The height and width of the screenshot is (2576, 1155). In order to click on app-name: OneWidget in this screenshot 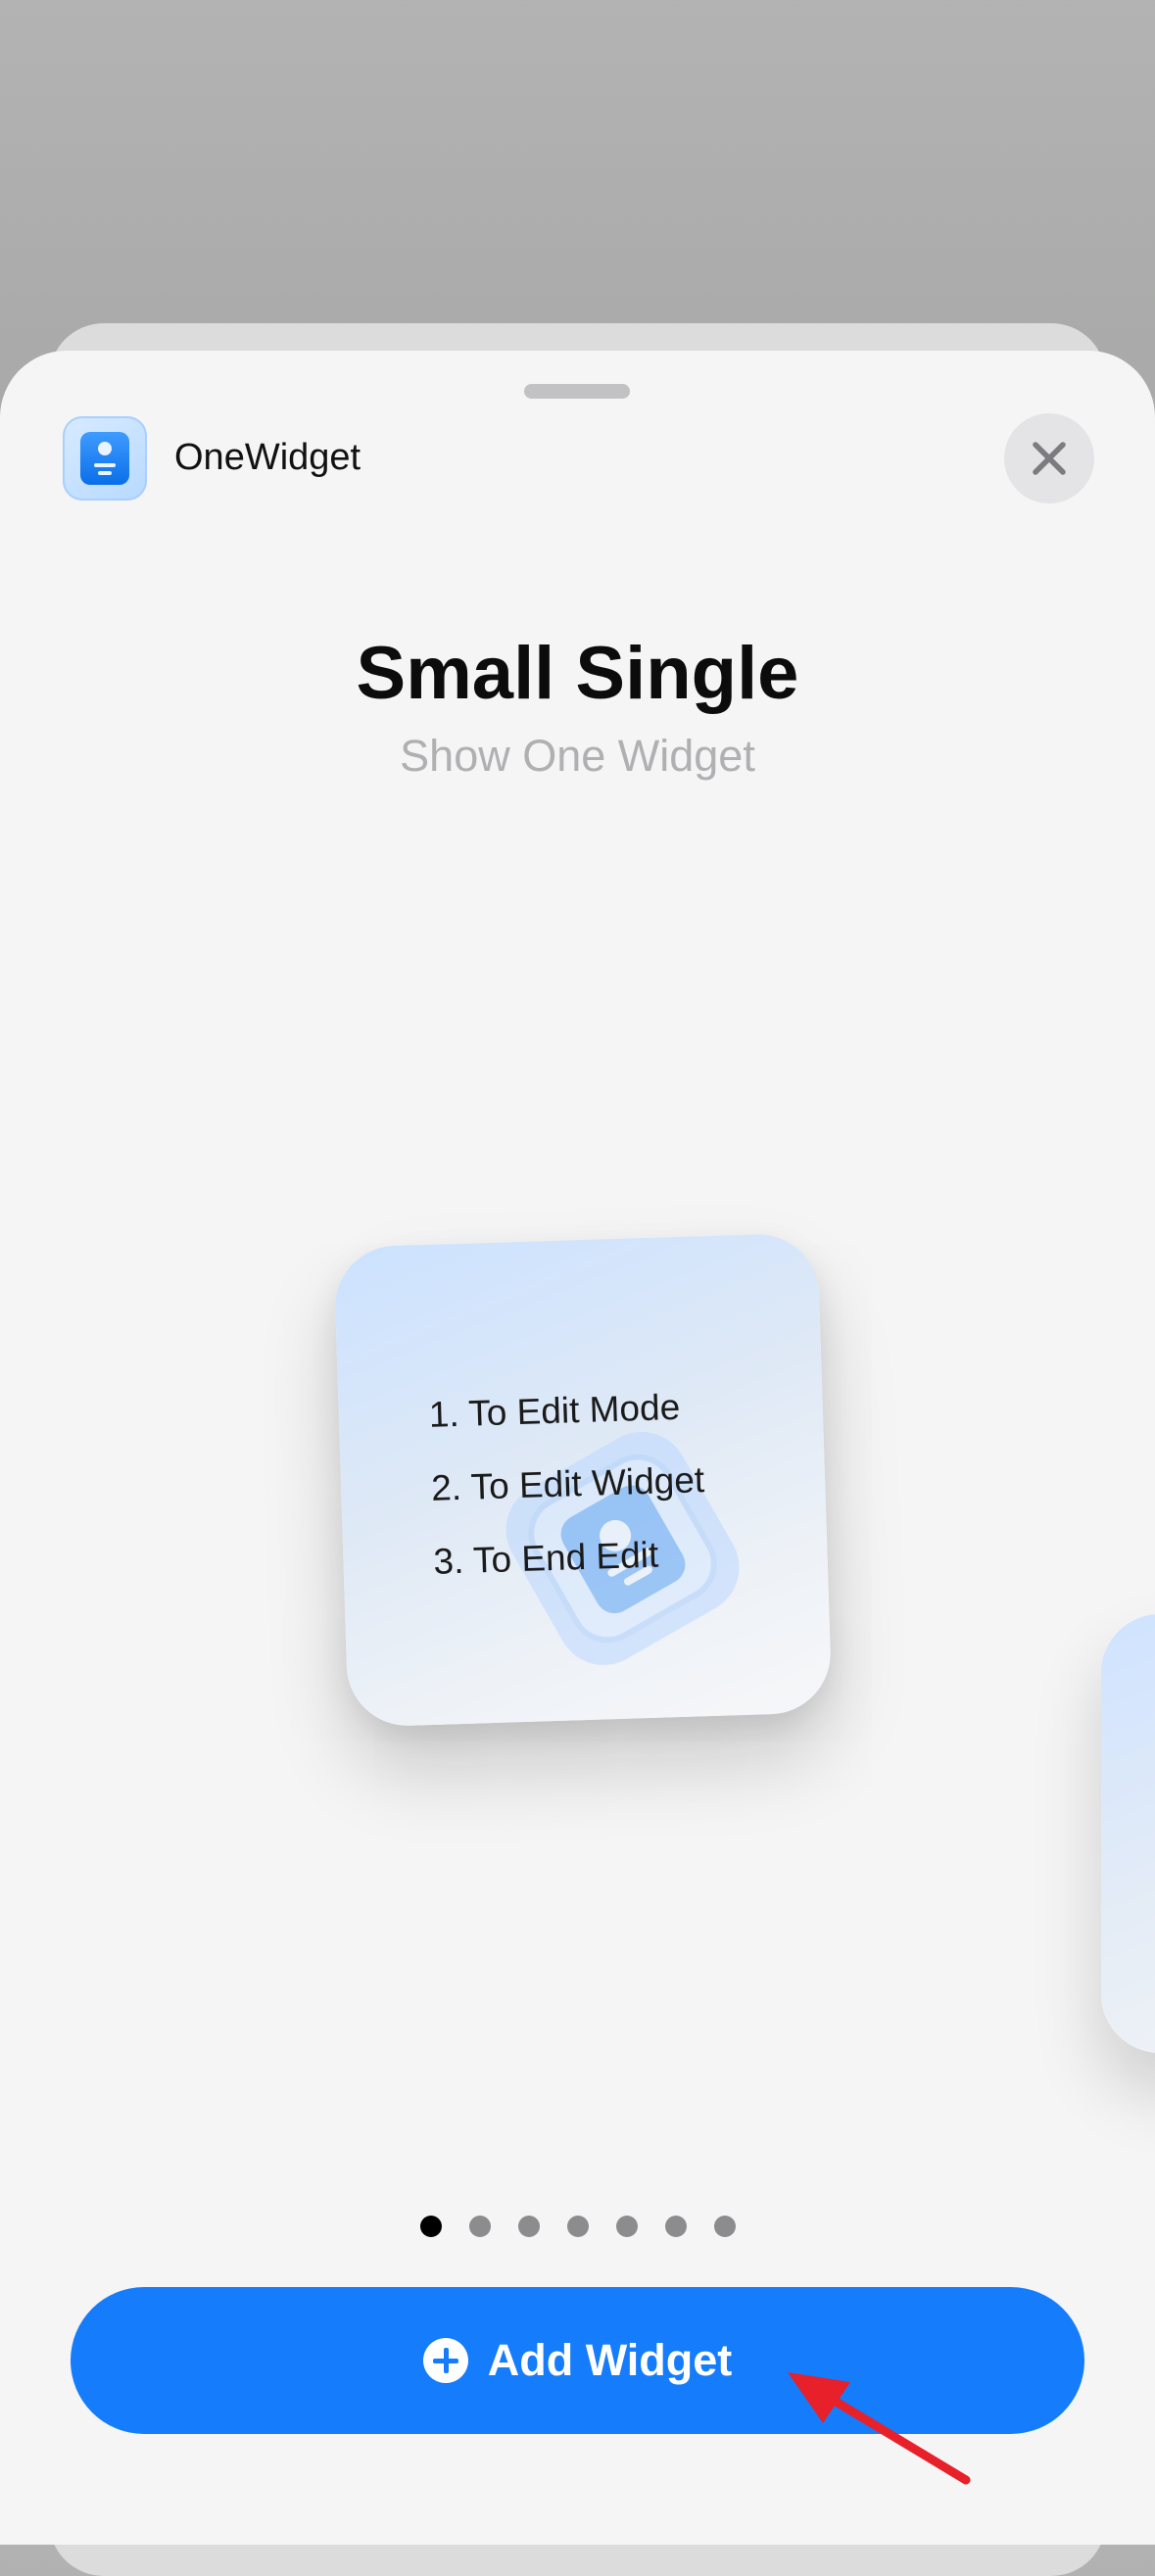, I will do `click(268, 457)`.